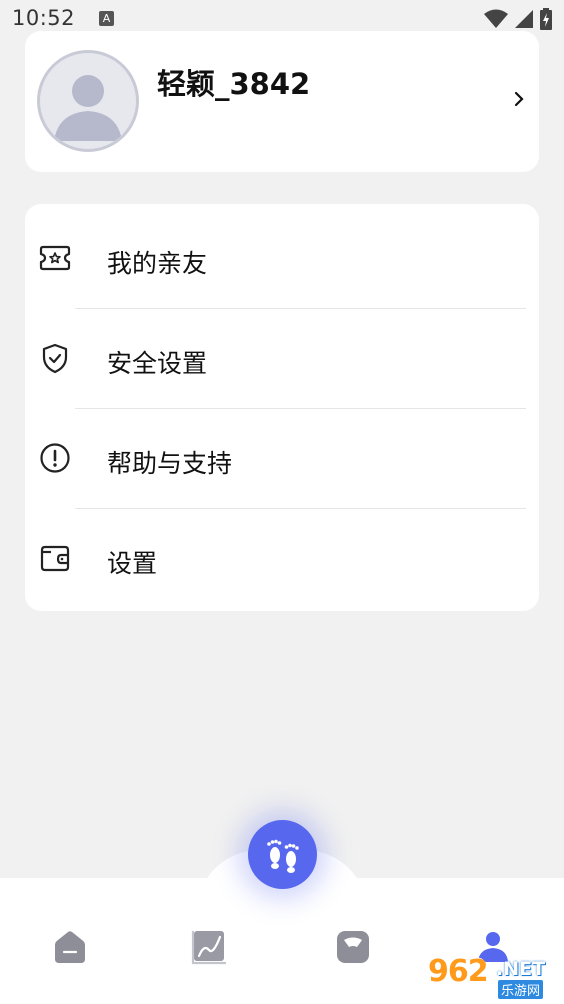 This screenshot has width=564, height=1004. What do you see at coordinates (282, 101) in the screenshot?
I see `profile-card: 轻颖_3842` at bounding box center [282, 101].